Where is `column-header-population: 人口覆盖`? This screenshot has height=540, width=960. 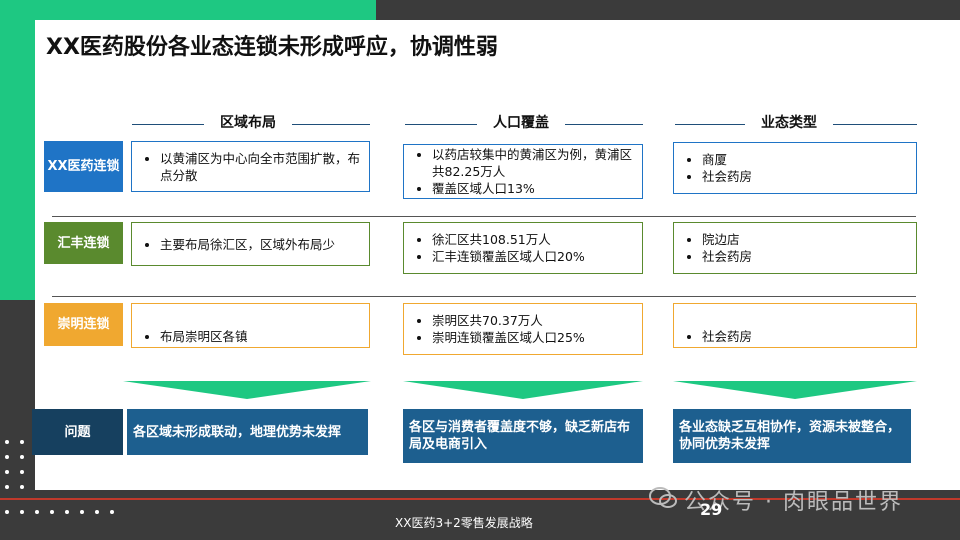 column-header-population: 人口覆盖 is located at coordinates (521, 123).